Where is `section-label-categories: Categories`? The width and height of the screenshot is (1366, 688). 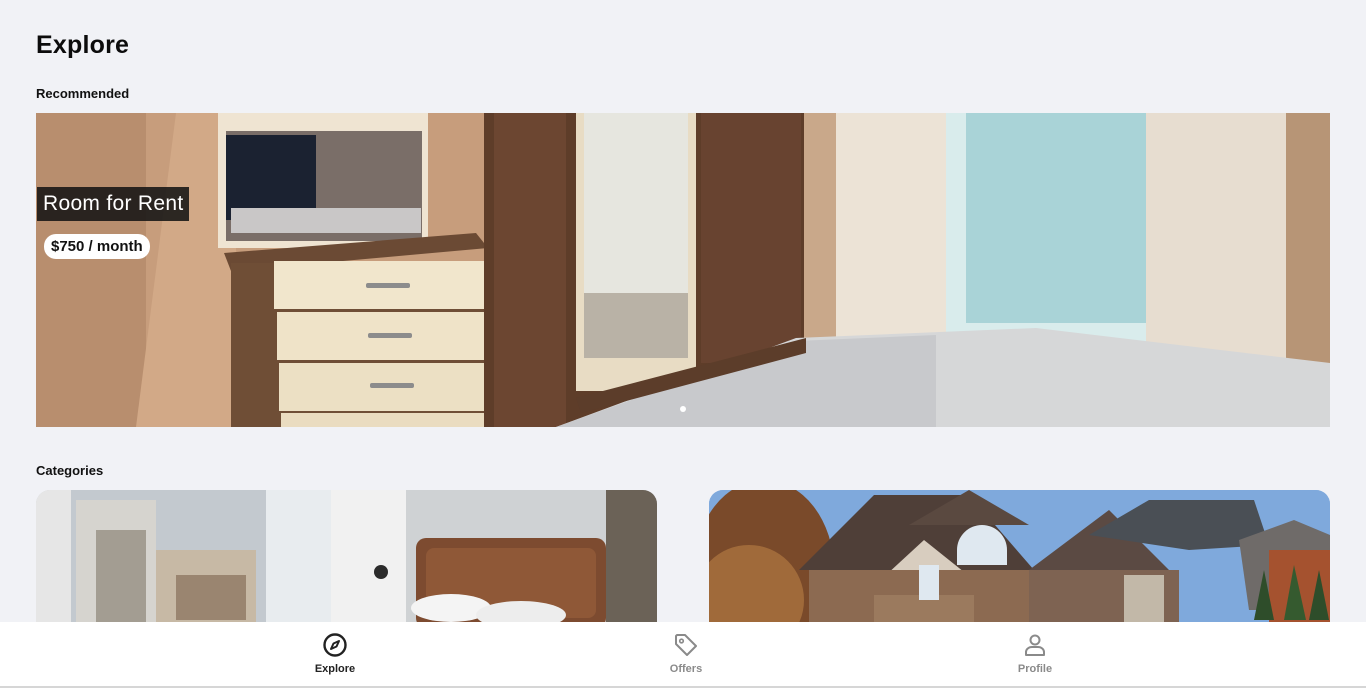
section-label-categories: Categories is located at coordinates (70, 470).